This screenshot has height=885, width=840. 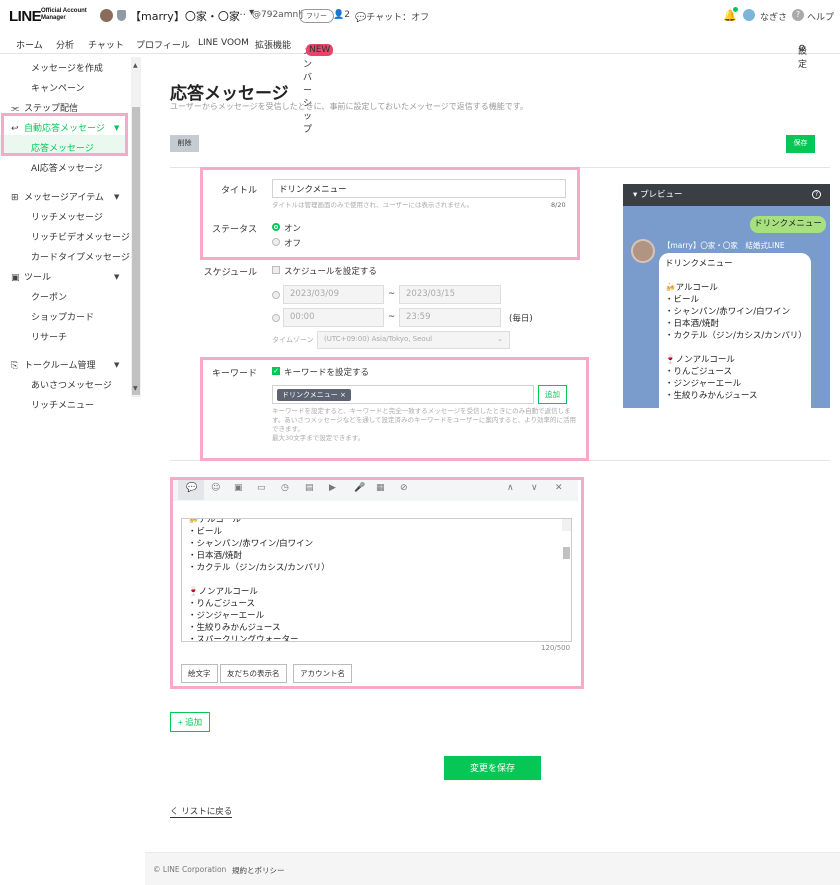 I want to click on question-icon: ?, so click(x=816, y=194).